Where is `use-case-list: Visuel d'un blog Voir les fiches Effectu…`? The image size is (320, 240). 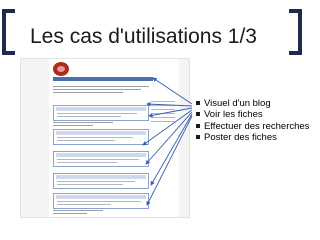 use-case-list: Visuel d'un blog Voir les fiches Effectu… is located at coordinates (252, 120).